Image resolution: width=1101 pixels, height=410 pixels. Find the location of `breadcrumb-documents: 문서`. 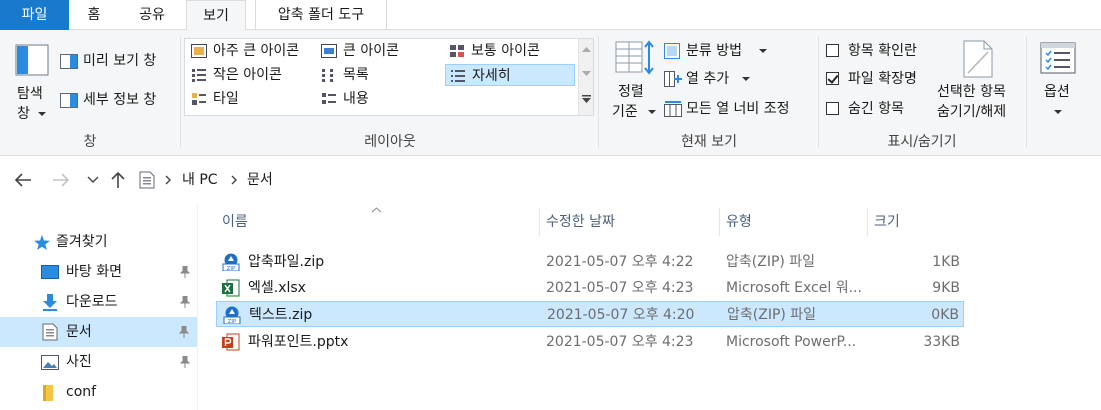

breadcrumb-documents: 문서 is located at coordinates (260, 180).